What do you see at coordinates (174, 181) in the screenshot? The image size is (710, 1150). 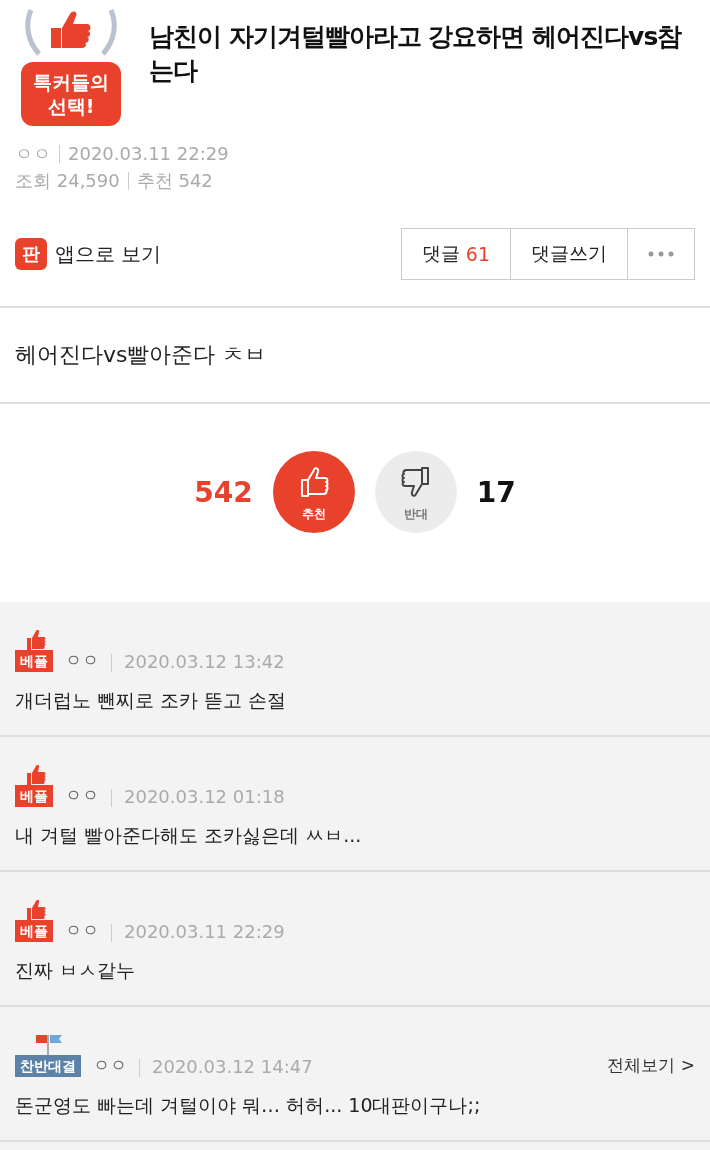 I see `recommend-count: 추천 542` at bounding box center [174, 181].